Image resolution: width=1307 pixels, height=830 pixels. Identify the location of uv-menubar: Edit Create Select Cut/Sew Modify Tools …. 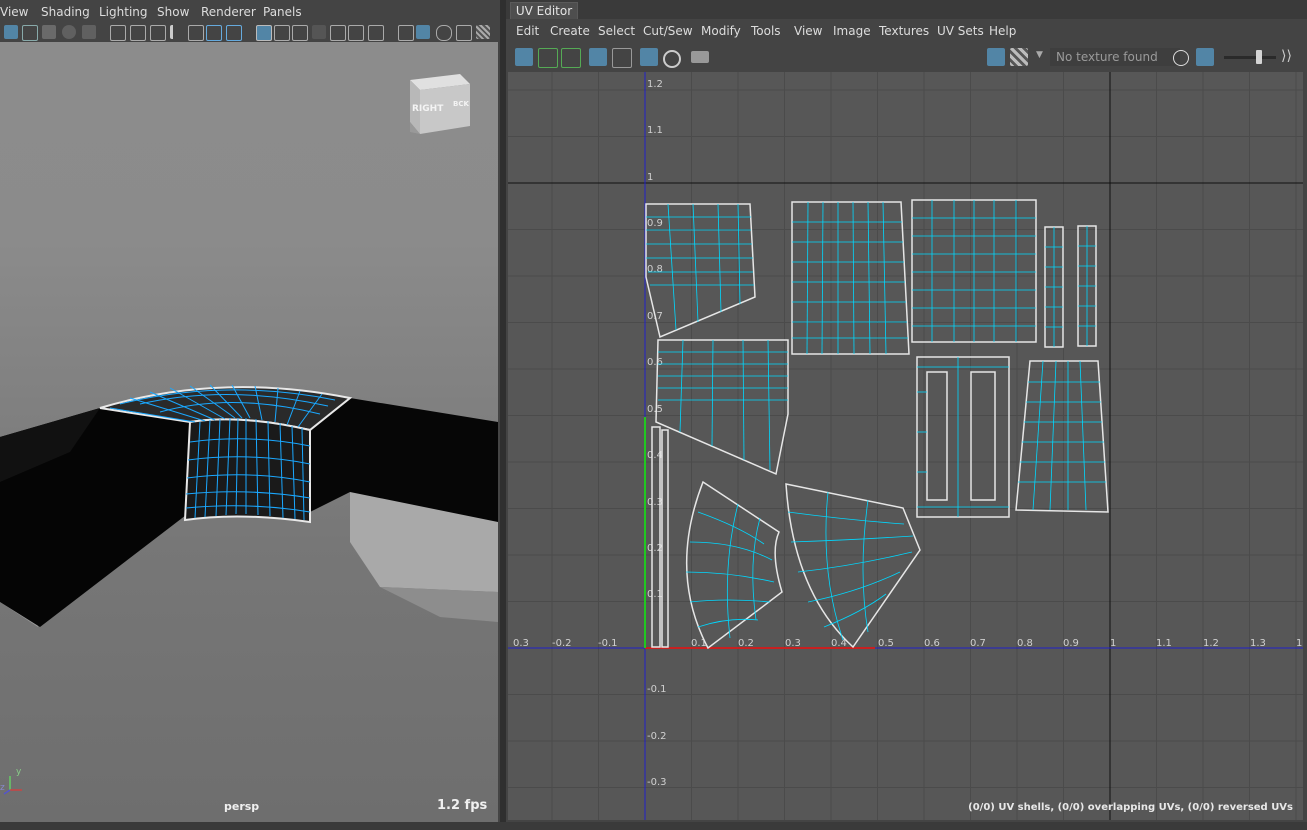
(906, 30).